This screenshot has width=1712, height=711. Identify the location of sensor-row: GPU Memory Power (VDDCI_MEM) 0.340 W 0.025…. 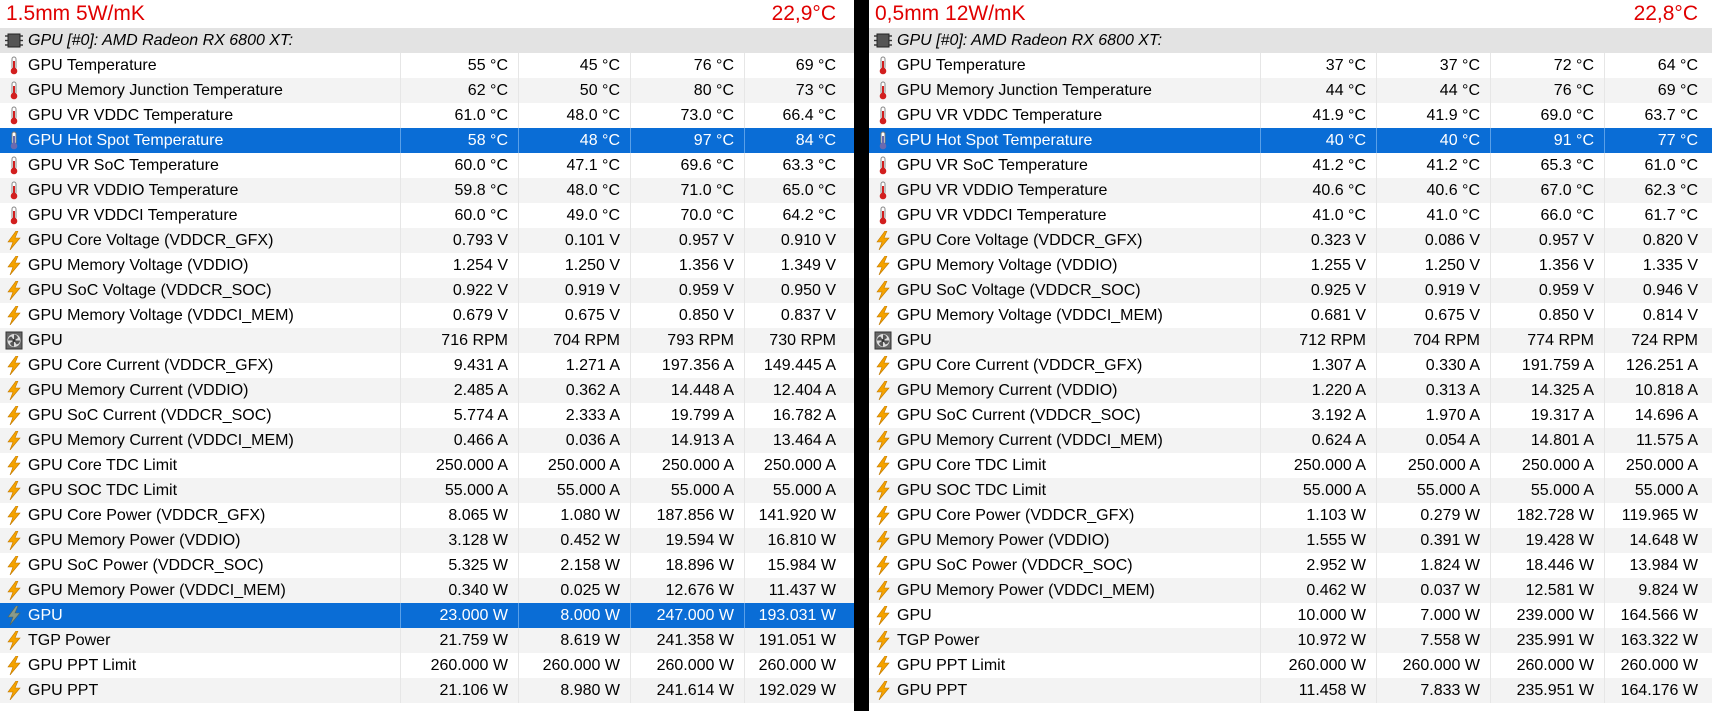
(427, 590).